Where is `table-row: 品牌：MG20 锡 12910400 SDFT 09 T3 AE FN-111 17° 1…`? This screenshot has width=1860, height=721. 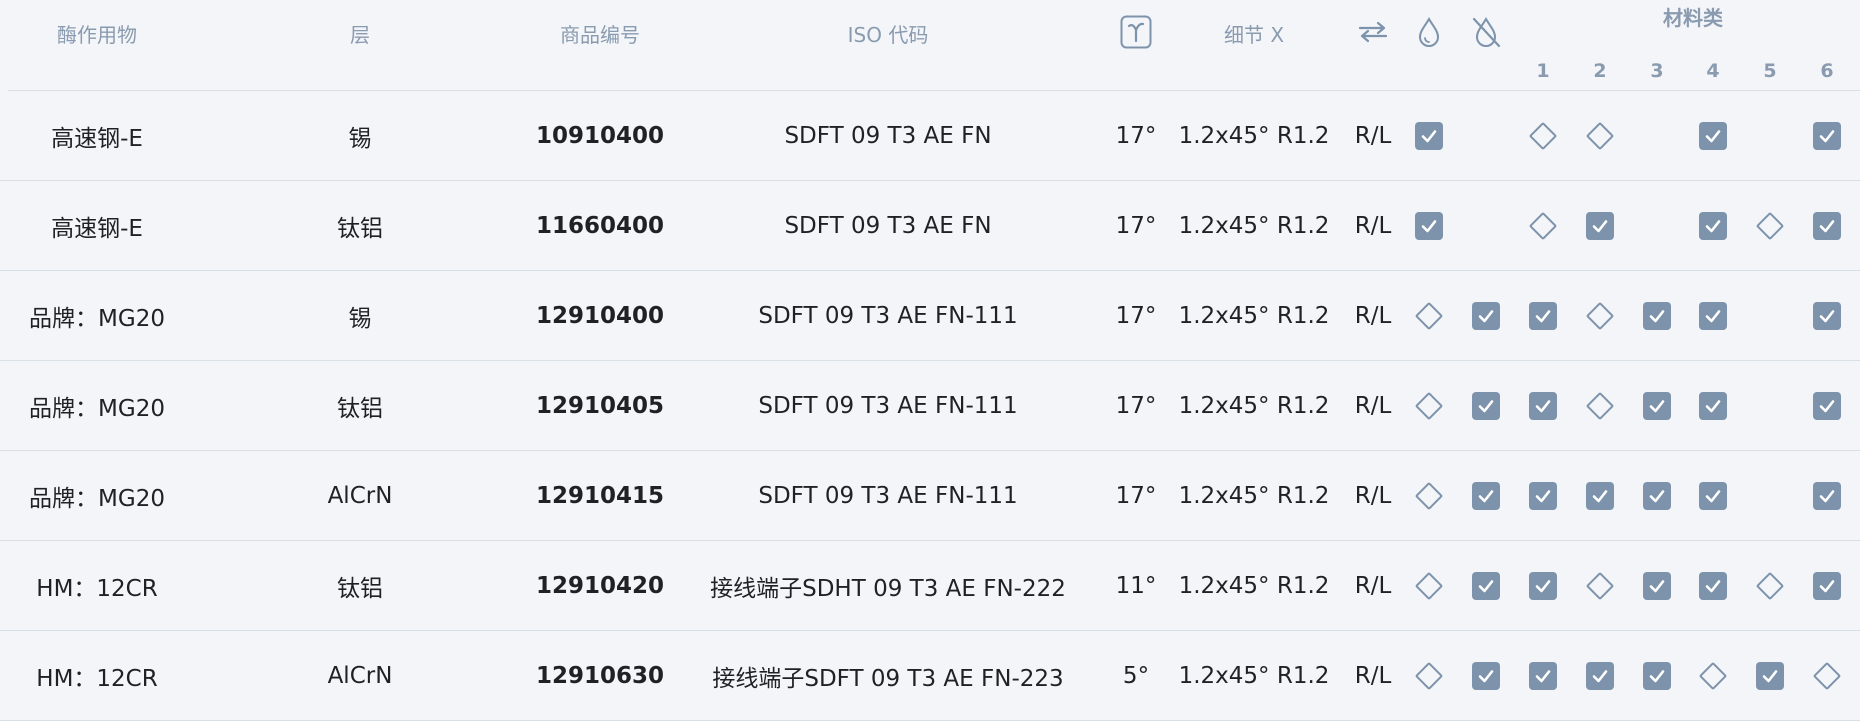
table-row: 品牌：MG20 锡 12910400 SDFT 09 T3 AE FN-111 17° 1… is located at coordinates (930, 316).